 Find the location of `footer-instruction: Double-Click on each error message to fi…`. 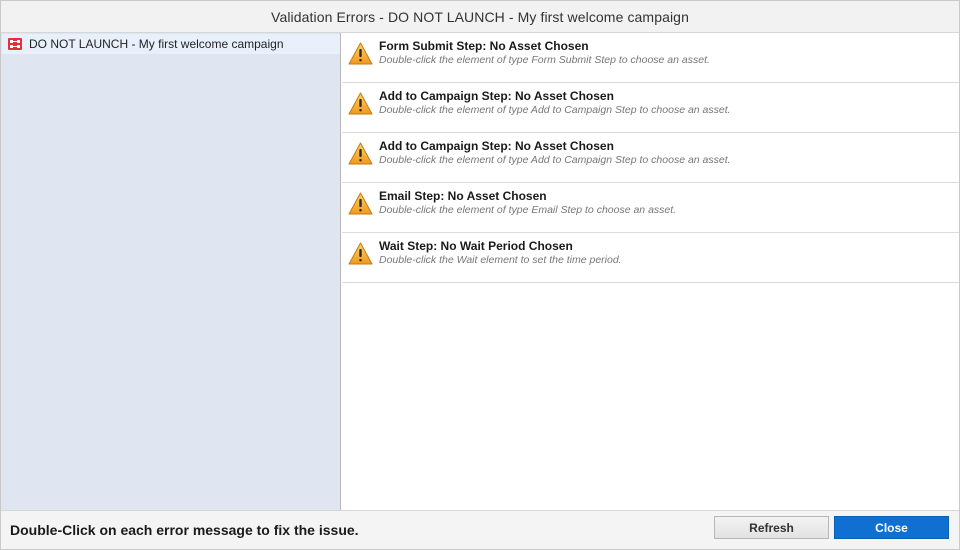

footer-instruction: Double-Click on each error message to fi… is located at coordinates (184, 530).